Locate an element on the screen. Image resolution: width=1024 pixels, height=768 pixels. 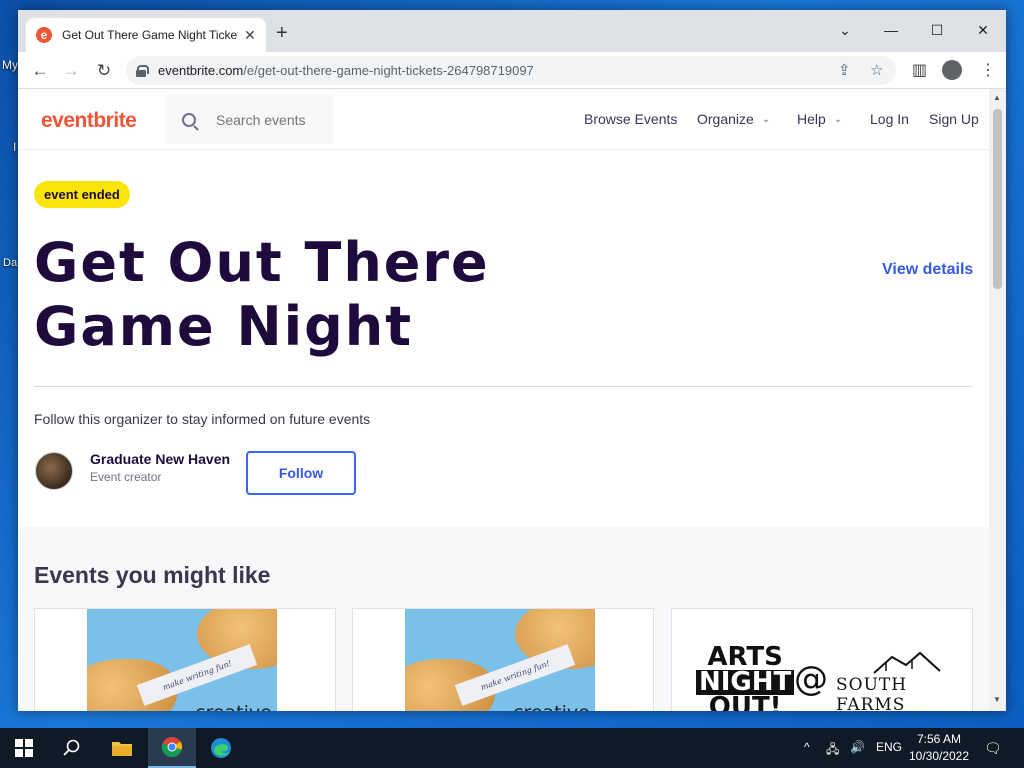
nav-organize: Organize ⌄ is located at coordinates (733, 119).